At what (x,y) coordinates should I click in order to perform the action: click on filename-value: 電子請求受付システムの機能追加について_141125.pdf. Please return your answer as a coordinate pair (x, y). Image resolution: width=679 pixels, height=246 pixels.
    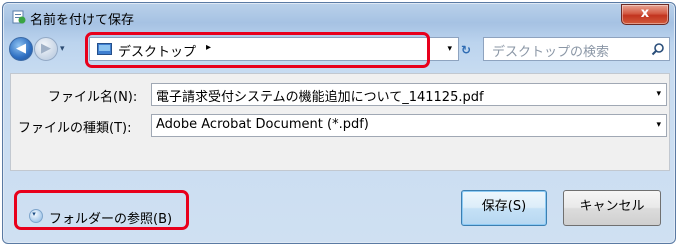
    Looking at the image, I should click on (320, 95).